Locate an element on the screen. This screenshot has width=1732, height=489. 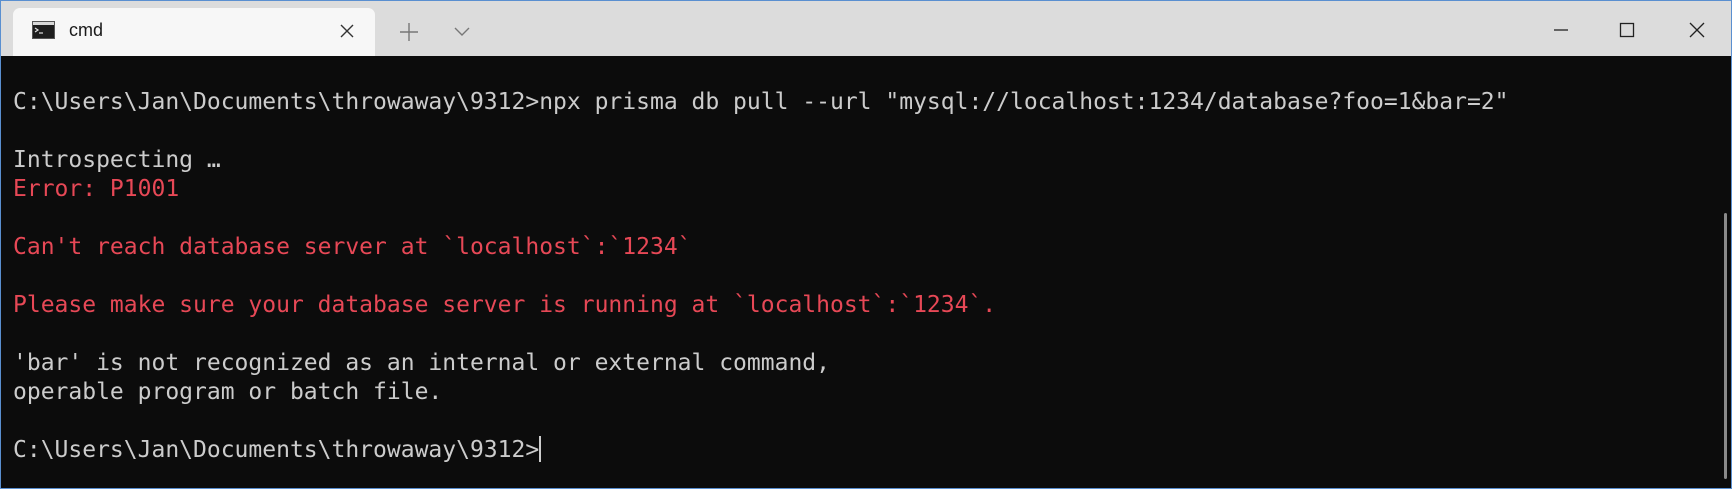
terminal-line-error: Error: P1001 is located at coordinates (96, 189).